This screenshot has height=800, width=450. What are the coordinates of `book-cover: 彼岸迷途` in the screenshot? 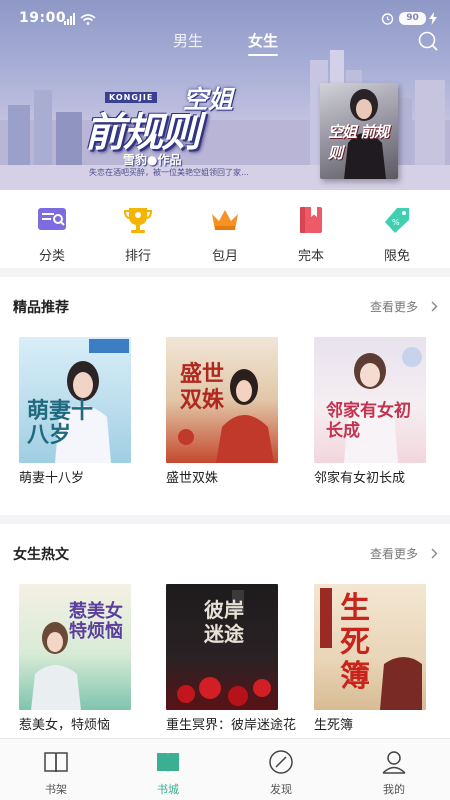 It's located at (222, 647).